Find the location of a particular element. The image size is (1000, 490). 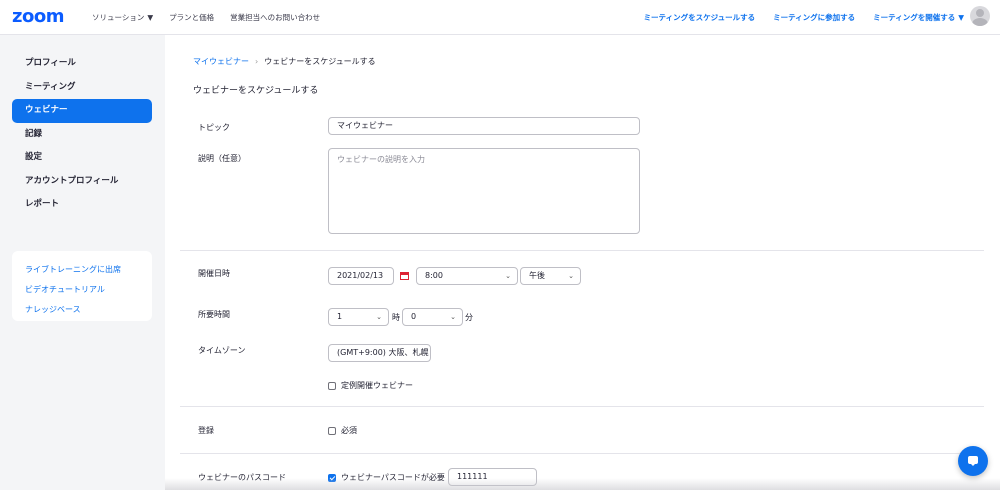

nav-host-meeting: ミーティングを開催する ▼ is located at coordinates (918, 17).